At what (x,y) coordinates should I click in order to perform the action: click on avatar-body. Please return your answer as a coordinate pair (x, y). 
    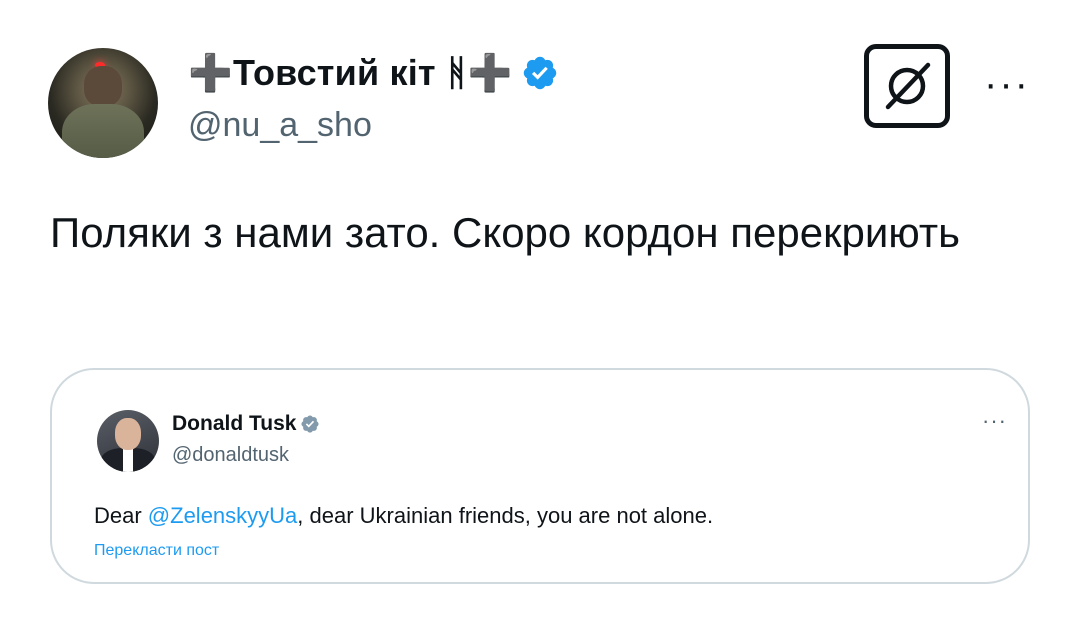
    Looking at the image, I should click on (103, 131).